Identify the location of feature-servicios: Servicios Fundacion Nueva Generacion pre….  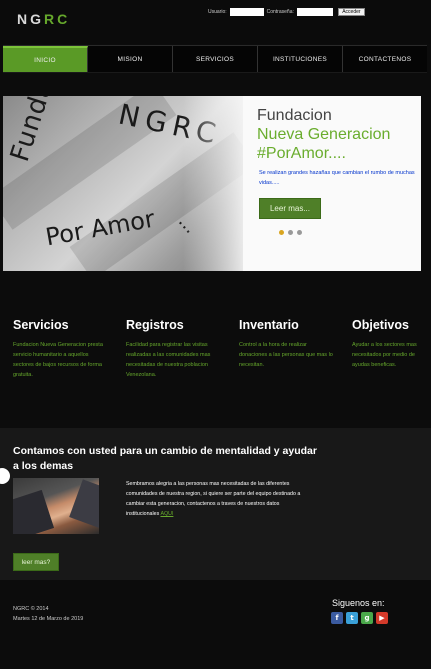
(61, 349).